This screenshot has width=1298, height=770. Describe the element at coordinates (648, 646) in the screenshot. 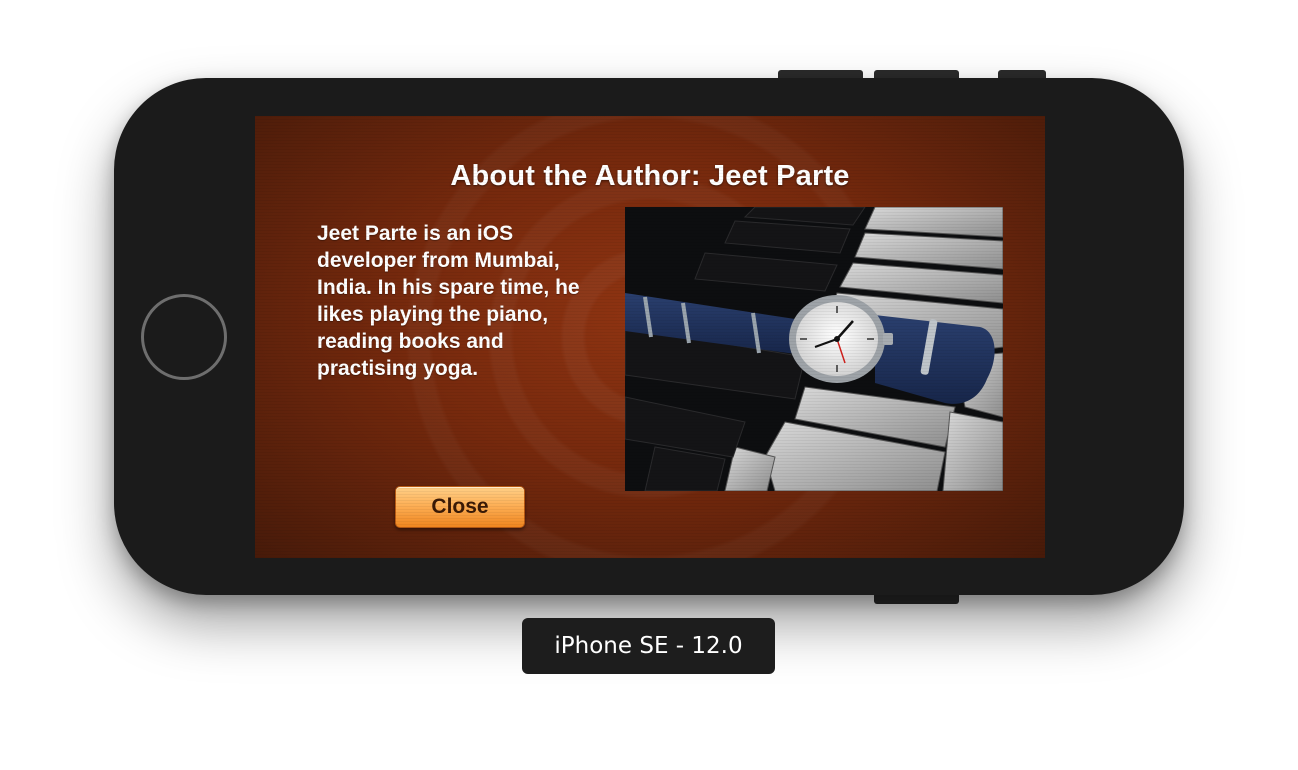

I see `simulator-device-label: iPhone SE - 12.0` at that location.